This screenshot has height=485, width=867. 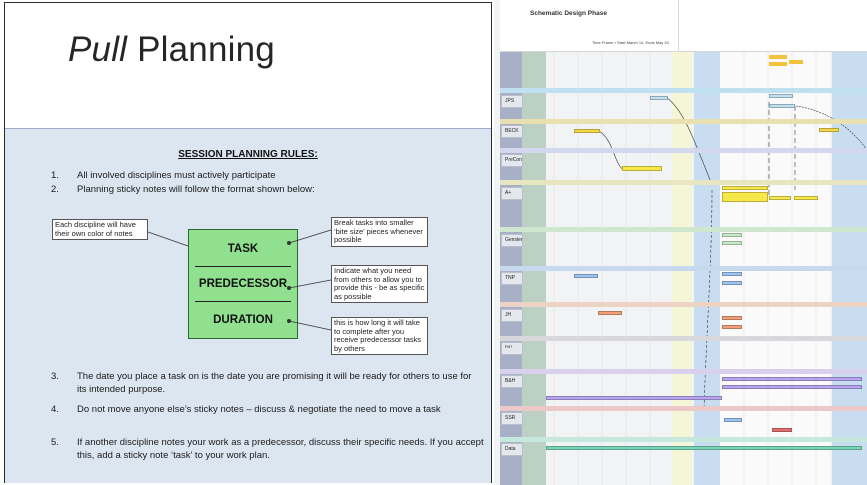 I want to click on row-band-a-plus, so click(x=683, y=182).